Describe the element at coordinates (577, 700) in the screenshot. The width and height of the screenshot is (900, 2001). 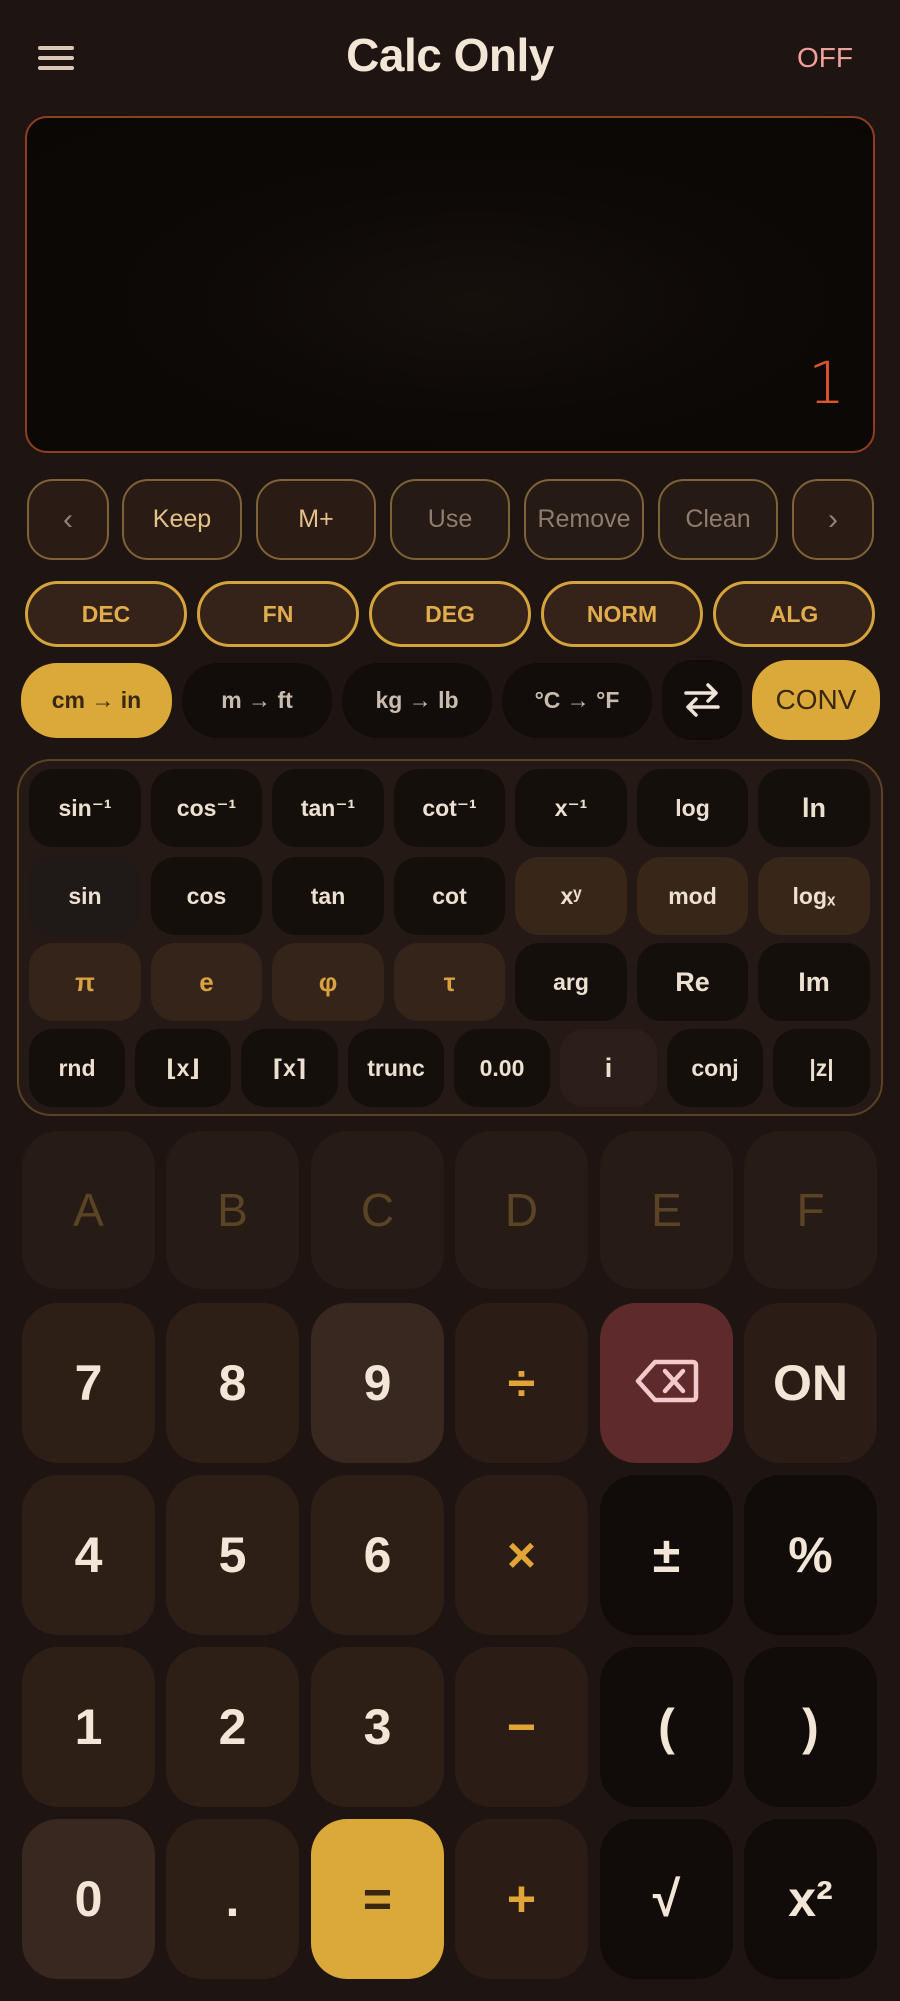
I see `unit-c-f-button: °C → °F` at that location.